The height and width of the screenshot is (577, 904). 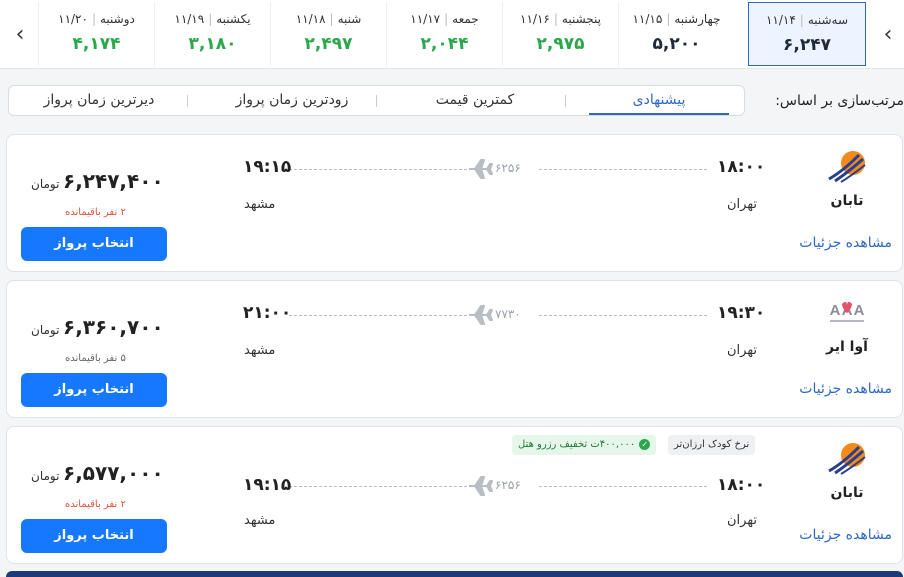 I want to click on date-price: ۶,۲۴۷, so click(x=807, y=45).